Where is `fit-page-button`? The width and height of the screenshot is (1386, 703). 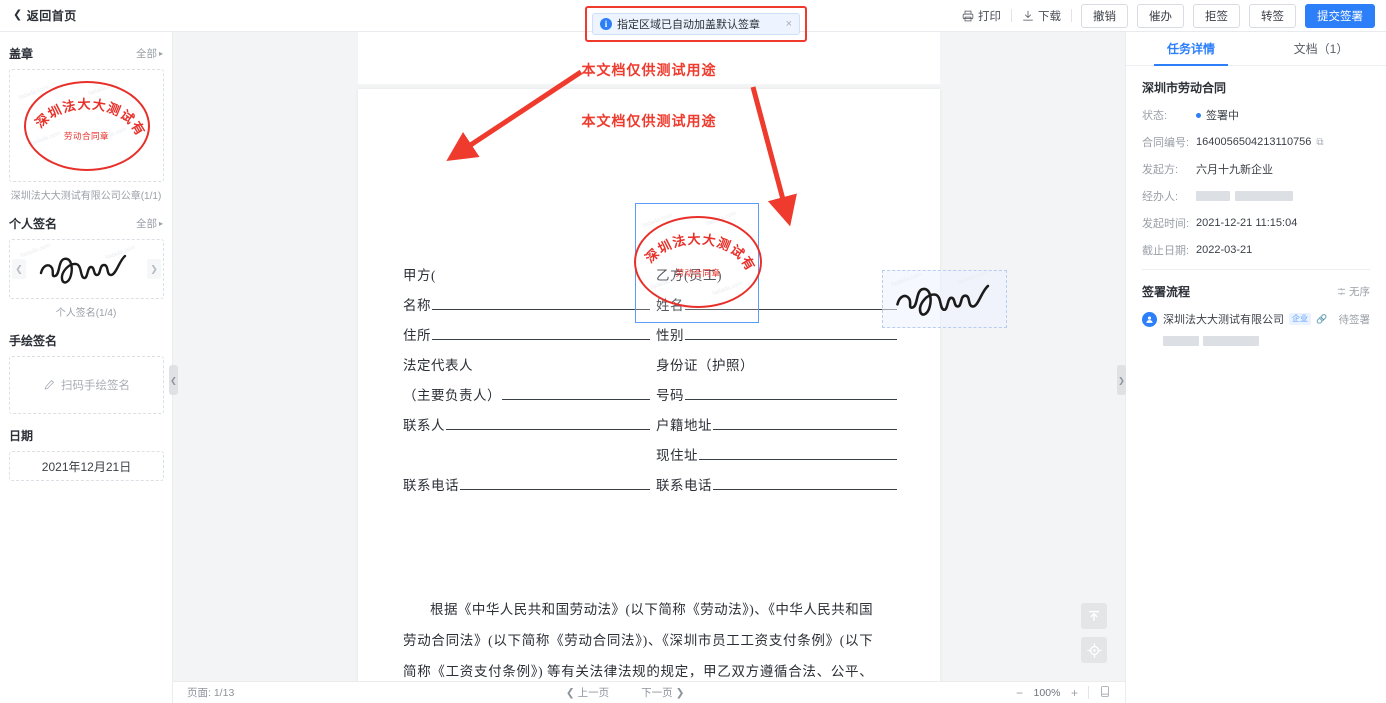 fit-page-button is located at coordinates (1105, 693).